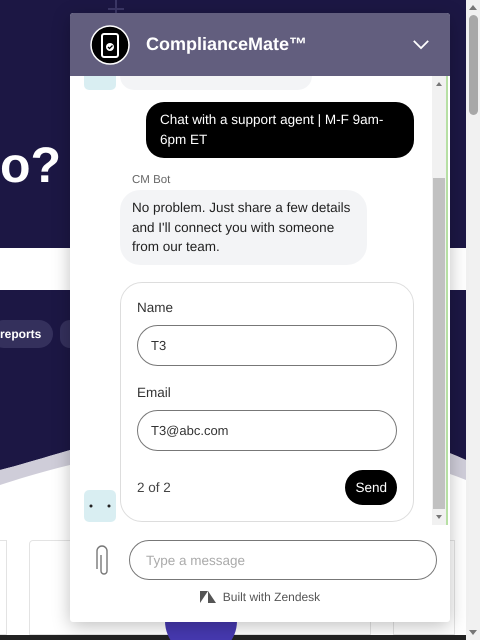 The image size is (480, 640). Describe the element at coordinates (152, 180) in the screenshot. I see `sender-name: CM Bot` at that location.